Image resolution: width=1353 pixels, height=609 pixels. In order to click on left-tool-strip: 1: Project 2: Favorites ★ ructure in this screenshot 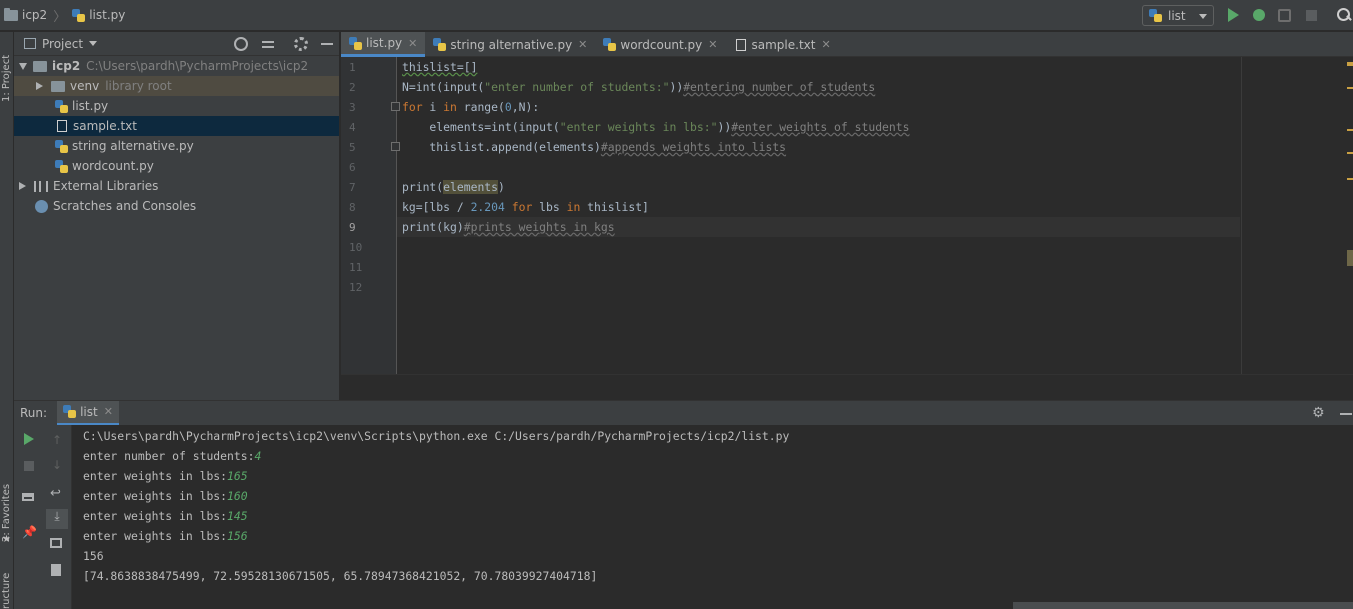, I will do `click(7, 320)`.